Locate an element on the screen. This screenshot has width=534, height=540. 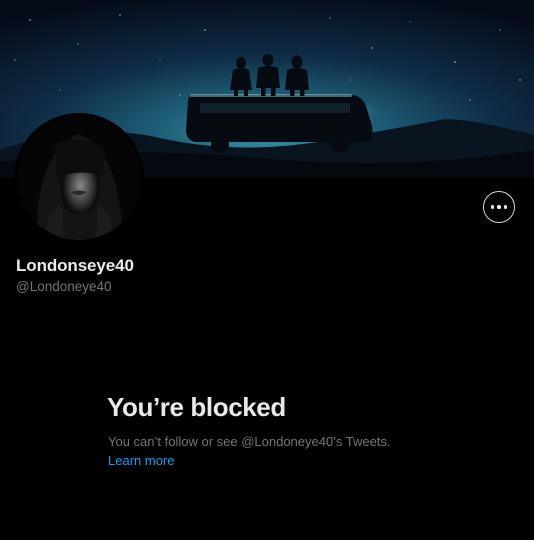
more-horizontal-icon is located at coordinates (499, 207).